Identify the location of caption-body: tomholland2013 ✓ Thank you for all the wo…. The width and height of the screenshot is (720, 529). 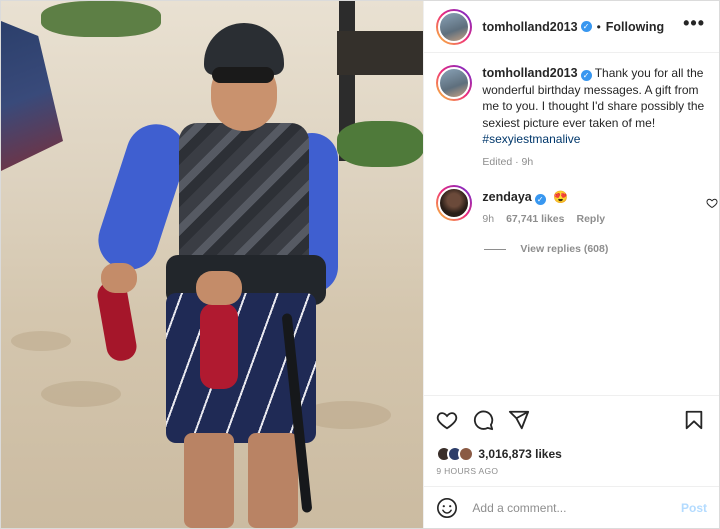
(596, 117).